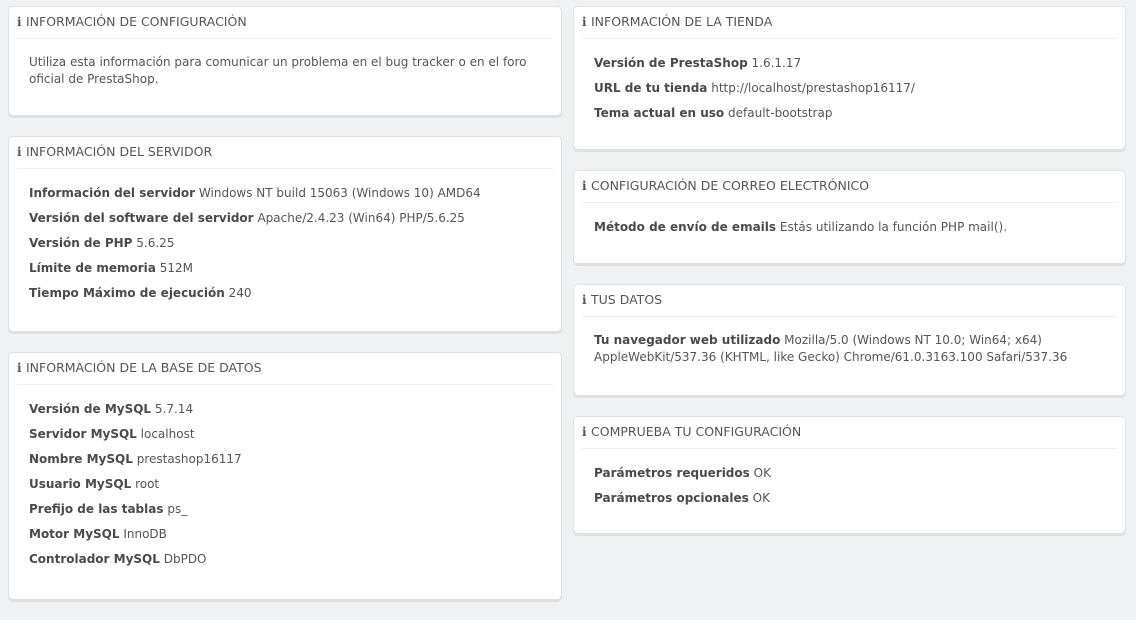 This screenshot has height=620, width=1136. What do you see at coordinates (177, 509) in the screenshot?
I see `info-value: ps_` at bounding box center [177, 509].